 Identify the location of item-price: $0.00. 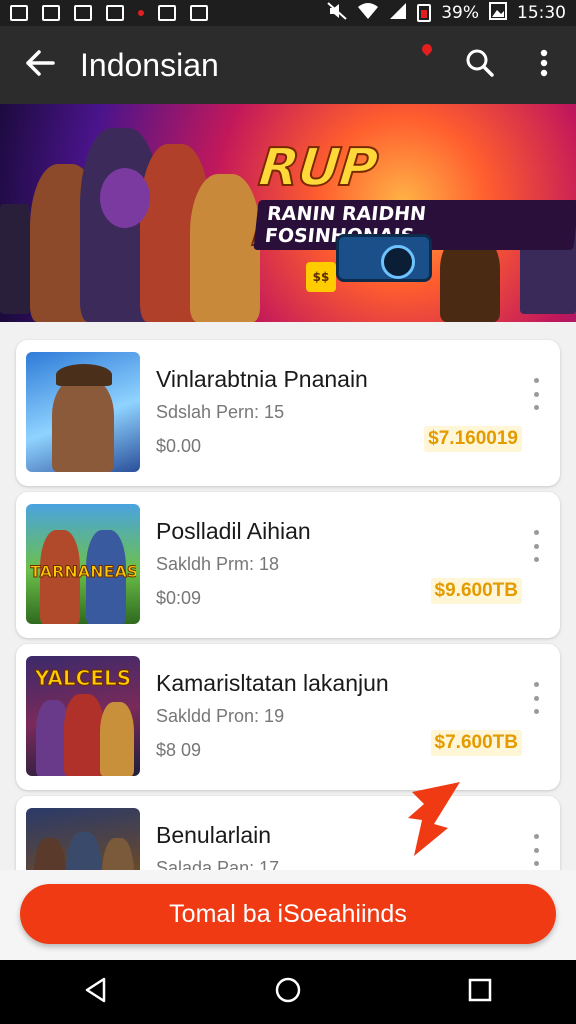
(179, 446).